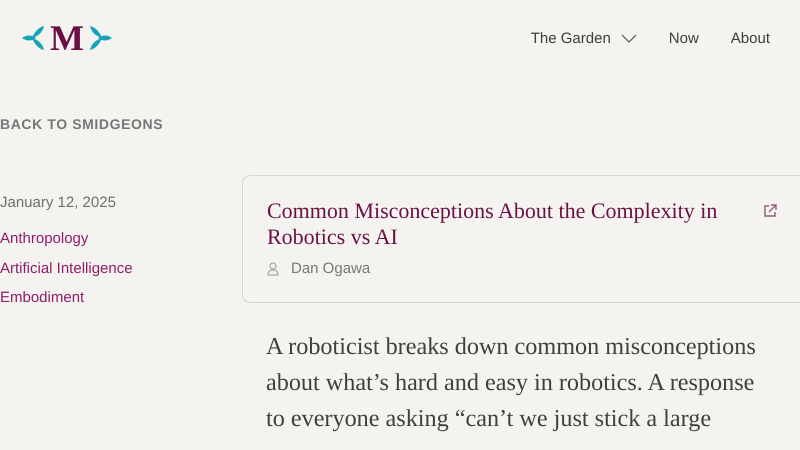 Image resolution: width=800 pixels, height=450 pixels. Describe the element at coordinates (511, 383) in the screenshot. I see `article-summary: A roboticist breaks down common misconceptions about what’s hard and easy in robotics. A response to everyone asking “can’t we just stick a large` at that location.